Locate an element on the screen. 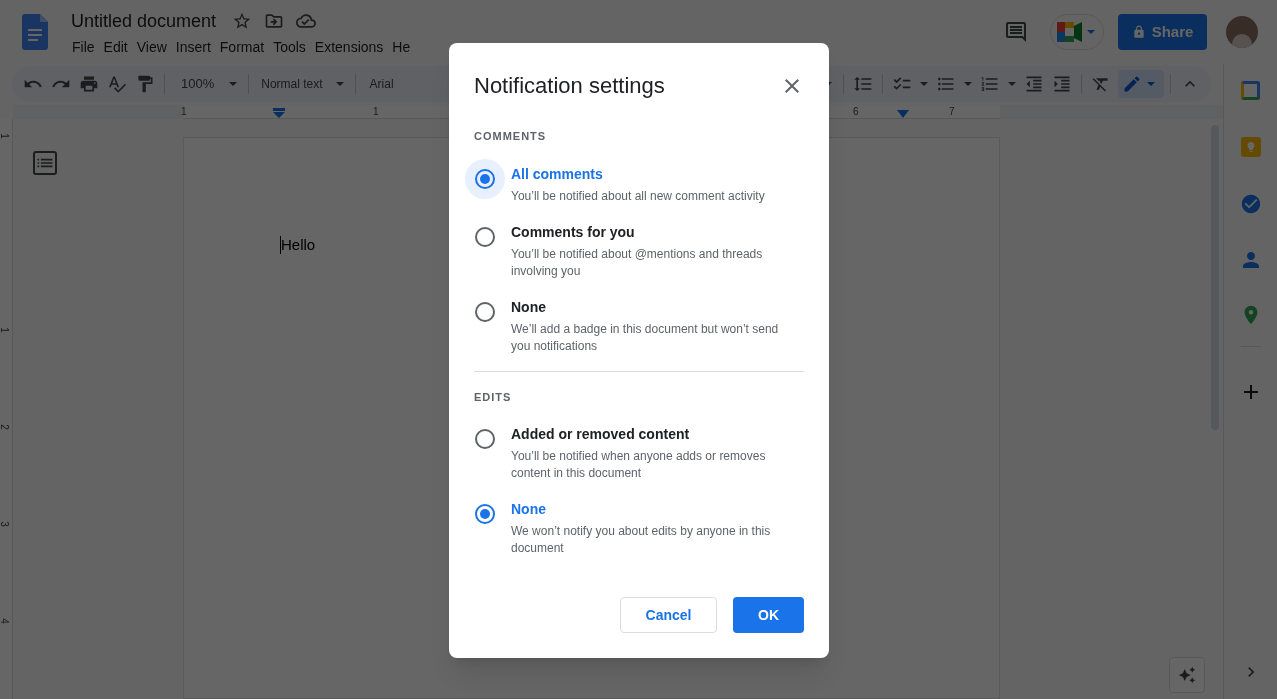  outline-icon is located at coordinates (45, 163).